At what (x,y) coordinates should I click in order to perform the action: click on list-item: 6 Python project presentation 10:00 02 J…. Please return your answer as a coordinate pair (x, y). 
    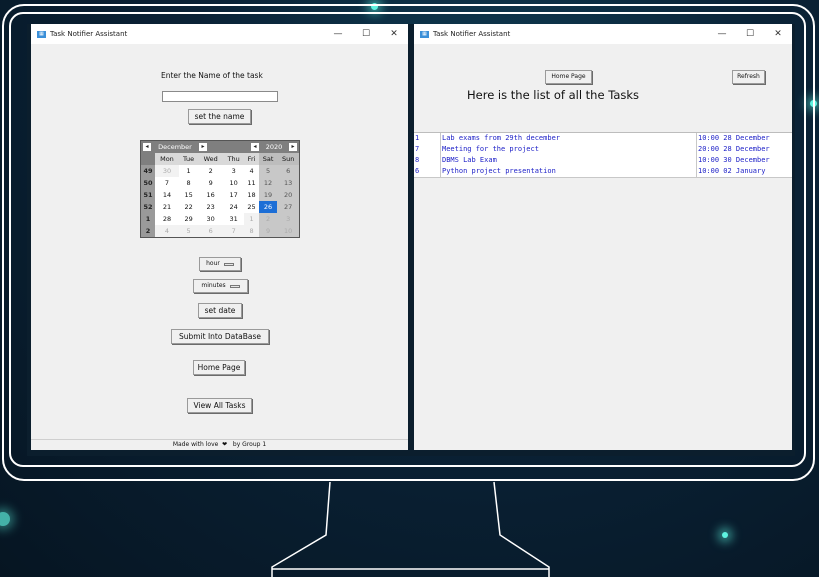
    Looking at the image, I should click on (603, 172).